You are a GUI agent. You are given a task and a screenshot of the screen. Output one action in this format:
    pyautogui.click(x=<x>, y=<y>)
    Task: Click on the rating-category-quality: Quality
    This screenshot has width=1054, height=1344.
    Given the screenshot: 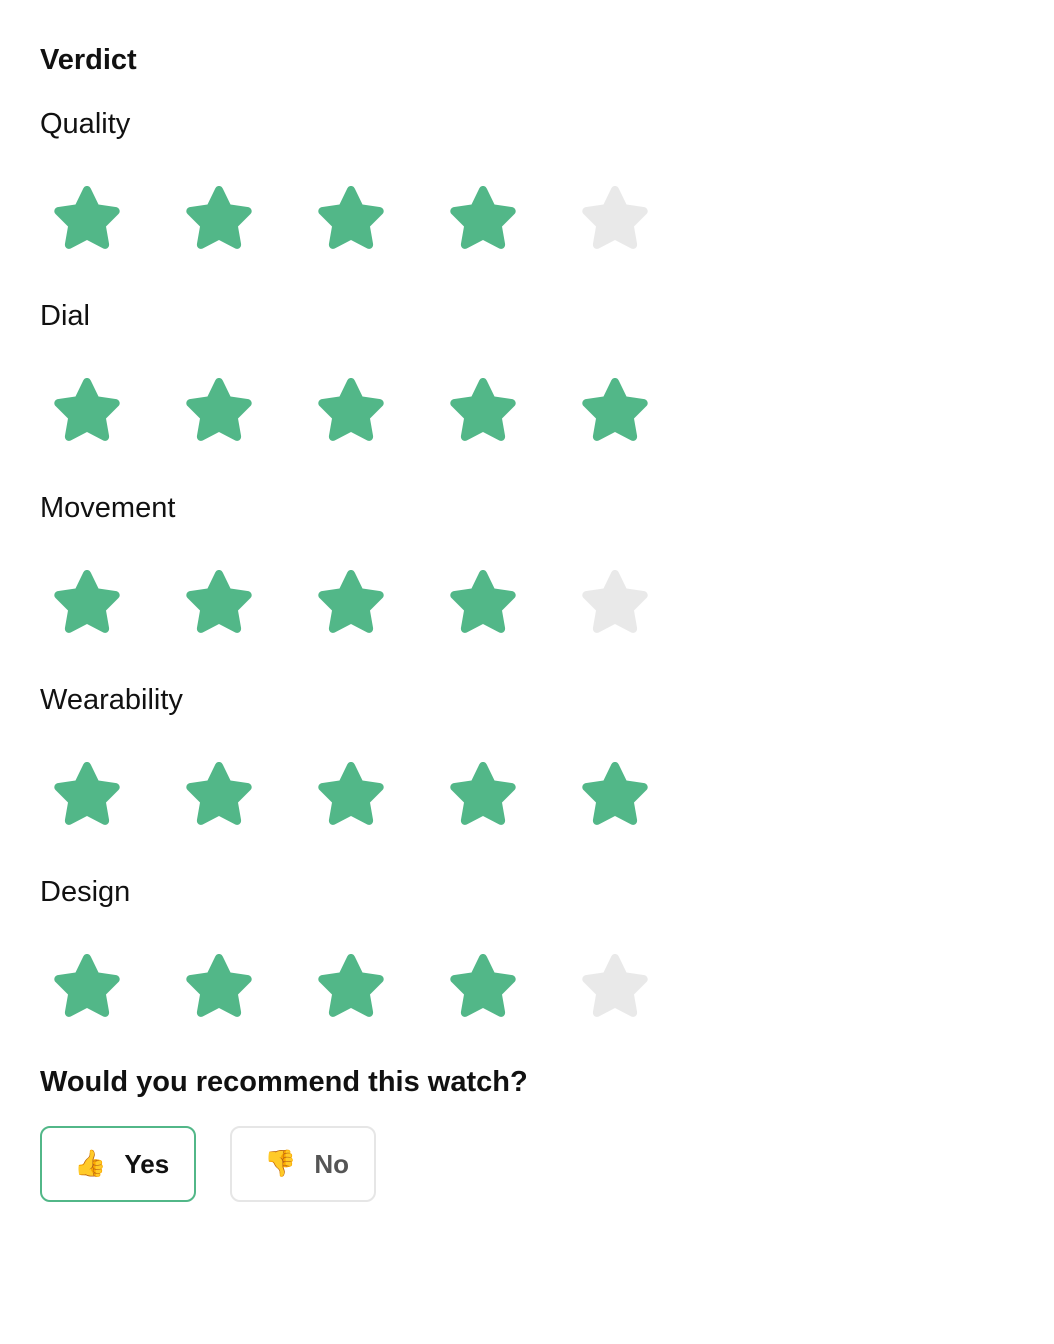 What is the action you would take?
    pyautogui.click(x=530, y=182)
    